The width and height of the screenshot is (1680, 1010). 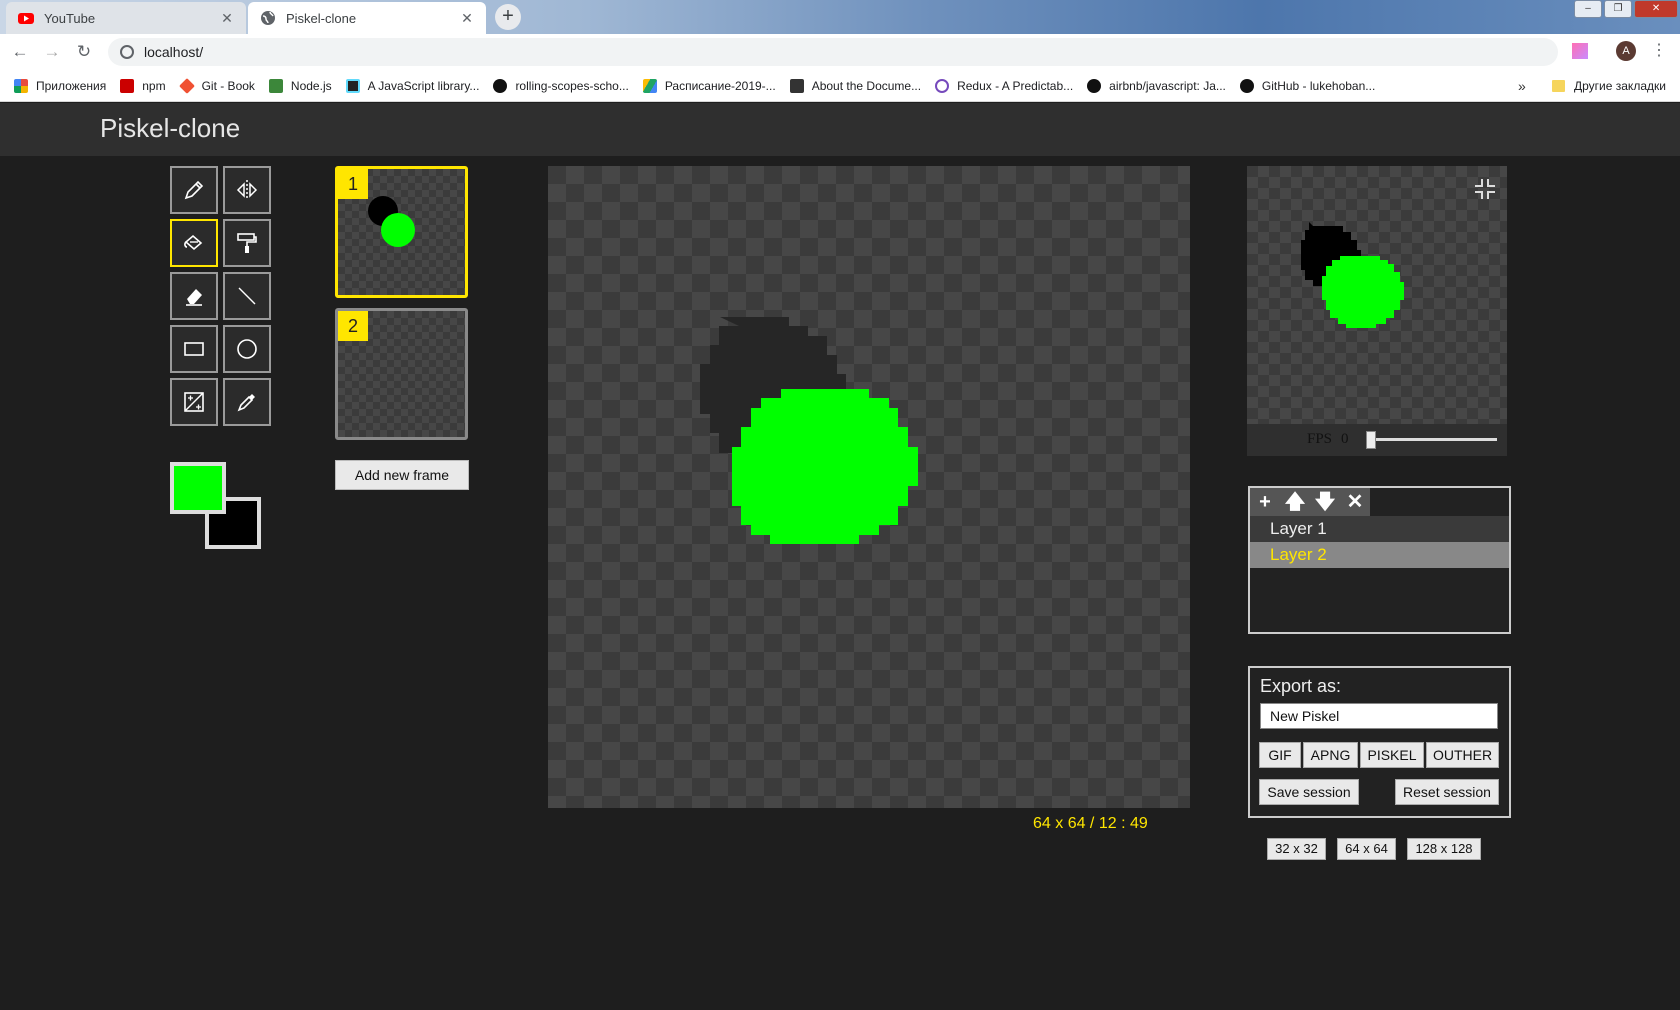 I want to click on reload-icon: ↻, so click(x=84, y=52).